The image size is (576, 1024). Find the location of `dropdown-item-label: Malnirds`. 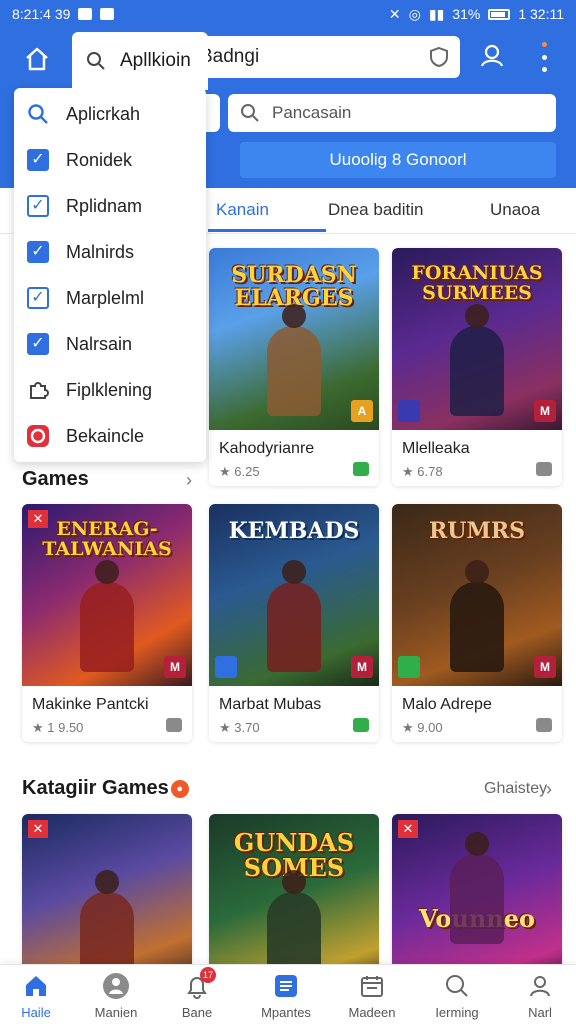

dropdown-item-label: Malnirds is located at coordinates (100, 251).